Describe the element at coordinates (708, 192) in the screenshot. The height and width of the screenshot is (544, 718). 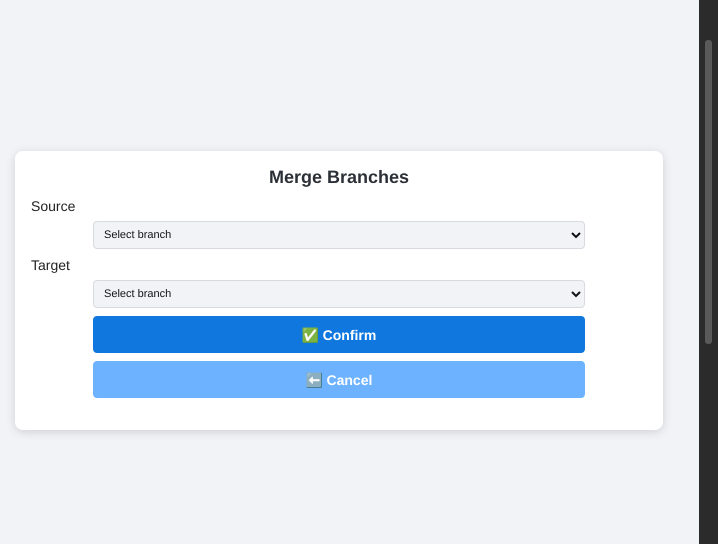
I see `scrollbar` at that location.